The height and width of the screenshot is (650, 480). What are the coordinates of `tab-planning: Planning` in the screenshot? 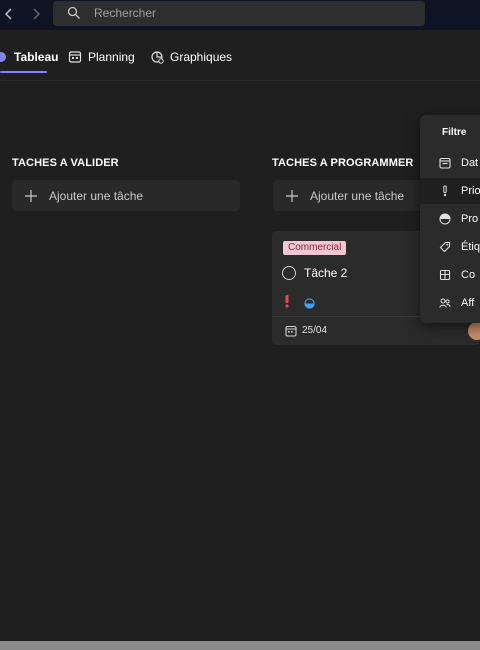 It's located at (101, 57).